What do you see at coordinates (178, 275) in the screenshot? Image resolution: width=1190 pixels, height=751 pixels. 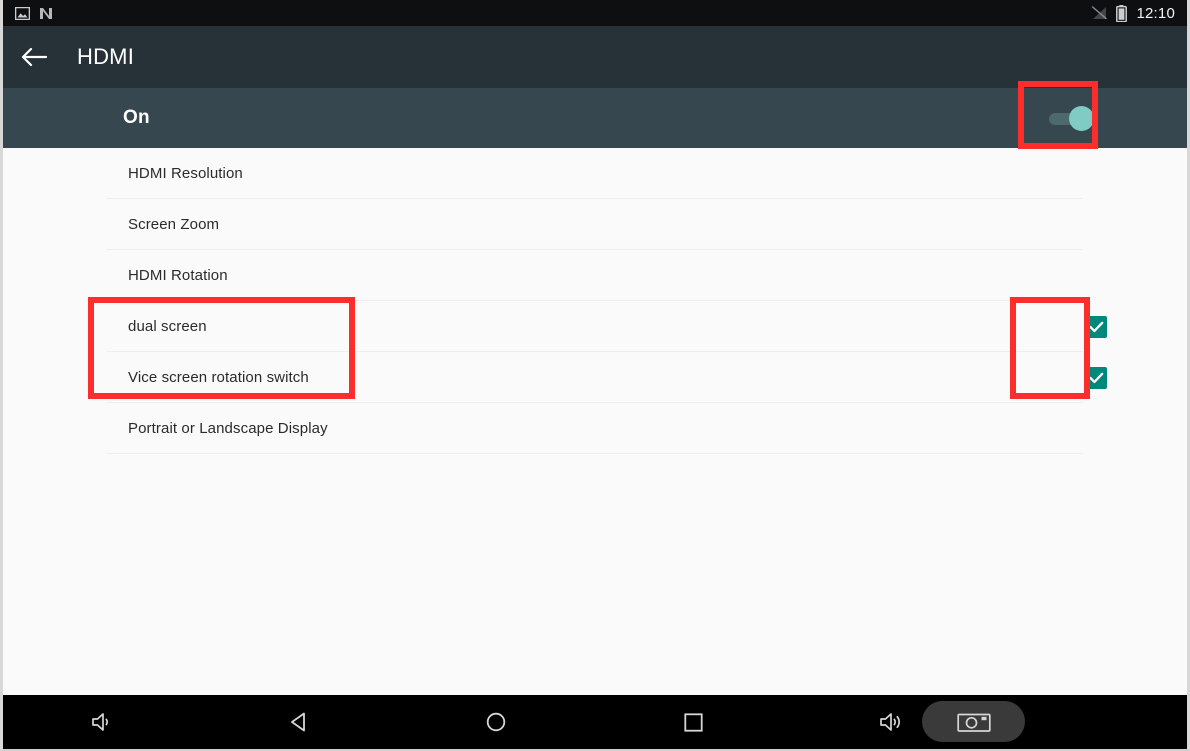 I see `list-item-label: HDMI Rotation` at bounding box center [178, 275].